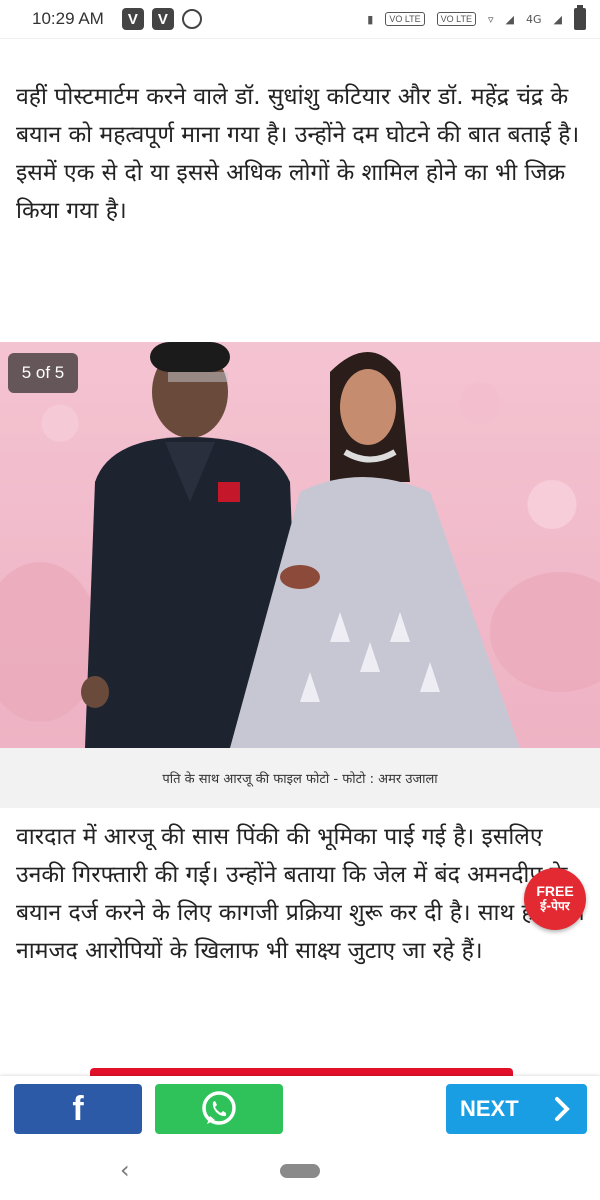  Describe the element at coordinates (491, 19) in the screenshot. I see `wifi-icon: ▿` at that location.